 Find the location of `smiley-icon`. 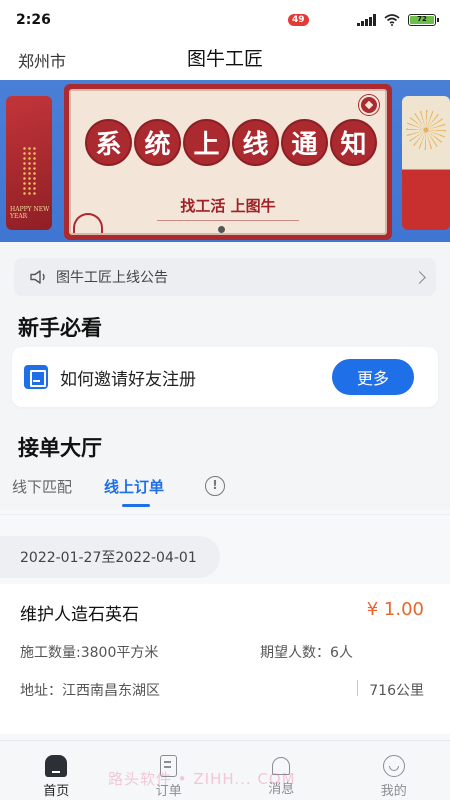

smiley-icon is located at coordinates (393, 766).